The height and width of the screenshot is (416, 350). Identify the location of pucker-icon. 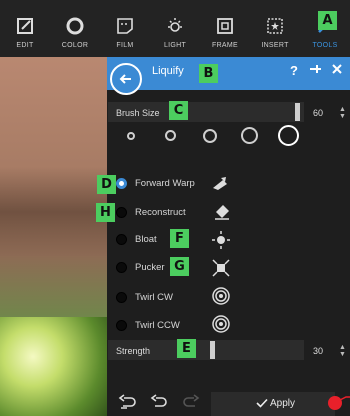
(221, 268).